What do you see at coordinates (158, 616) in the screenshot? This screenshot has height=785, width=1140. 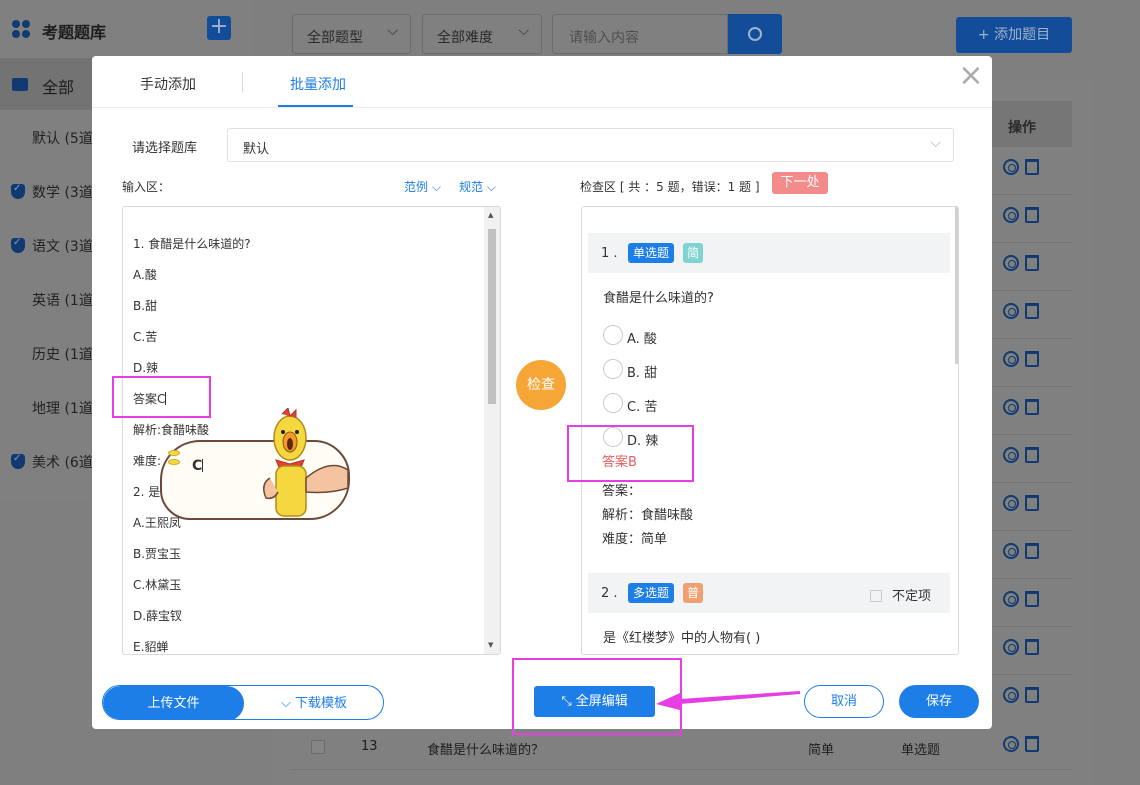 I see `input-line: D.薛宝钗` at bounding box center [158, 616].